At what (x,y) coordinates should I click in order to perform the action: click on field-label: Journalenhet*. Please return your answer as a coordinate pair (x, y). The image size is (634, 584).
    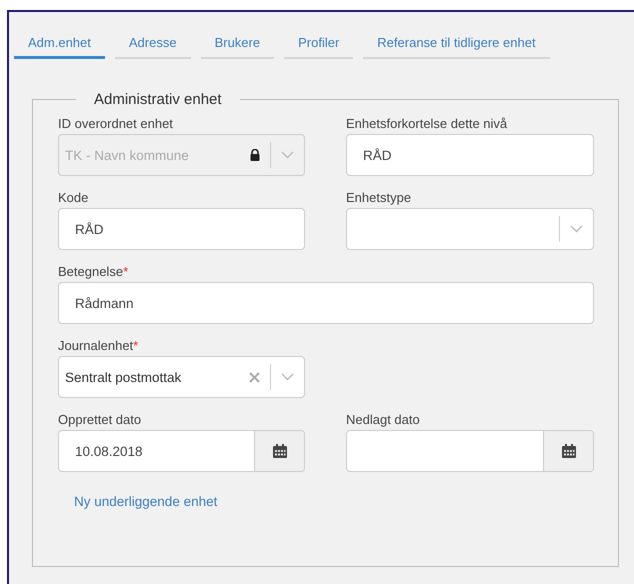
    Looking at the image, I should click on (99, 345).